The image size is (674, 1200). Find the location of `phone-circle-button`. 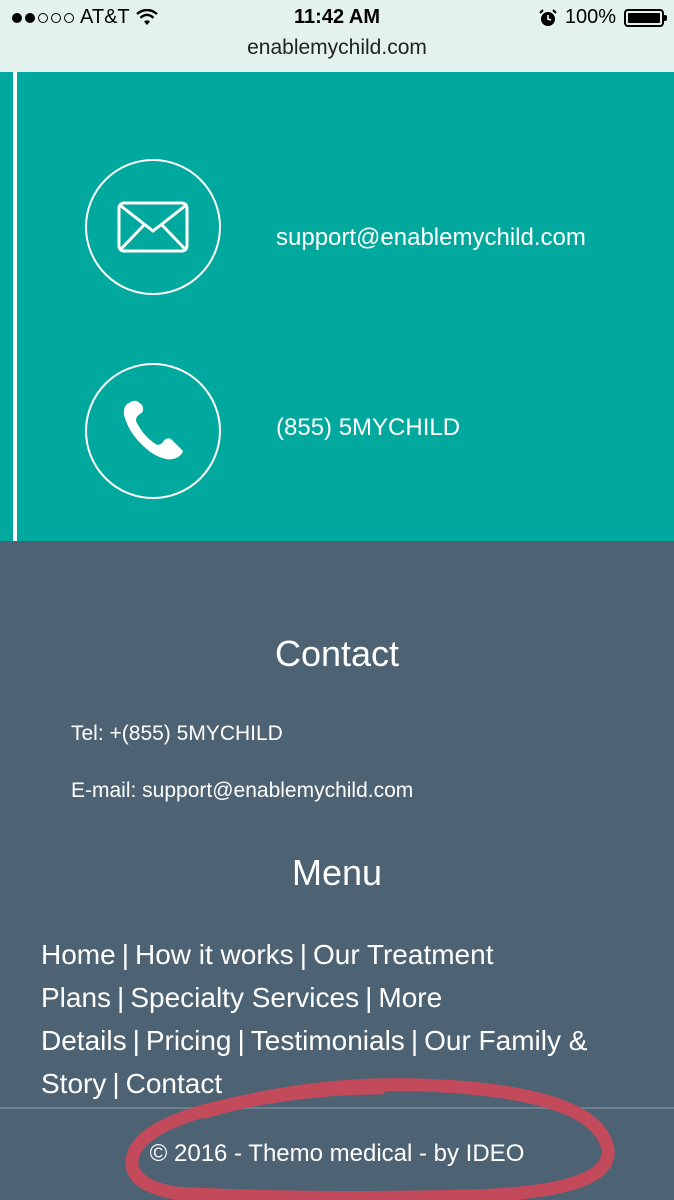

phone-circle-button is located at coordinates (153, 431).